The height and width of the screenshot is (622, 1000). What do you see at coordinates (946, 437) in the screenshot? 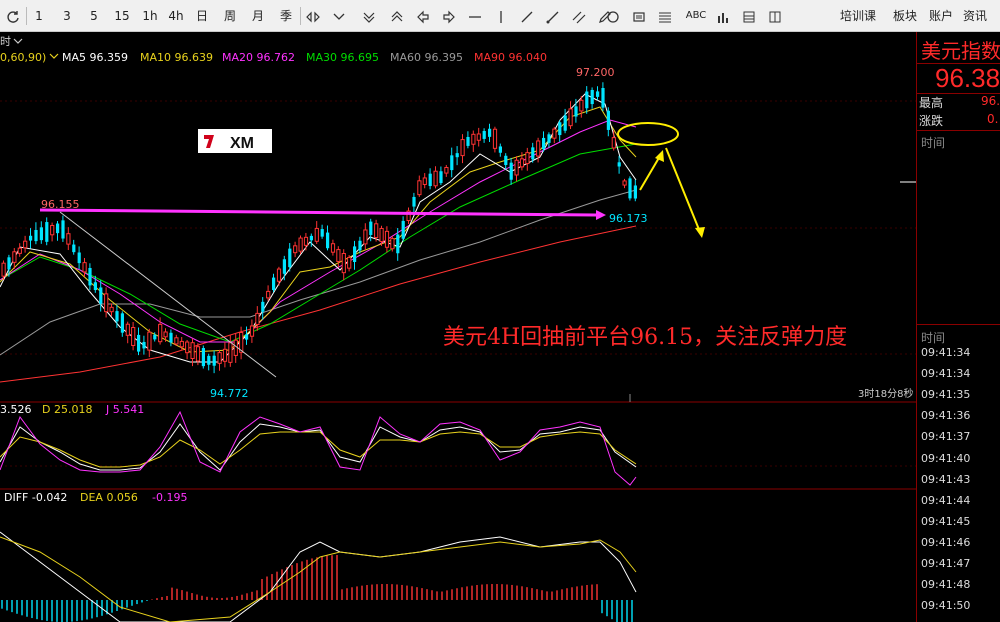
I see `tick-time: 09:41:37` at bounding box center [946, 437].